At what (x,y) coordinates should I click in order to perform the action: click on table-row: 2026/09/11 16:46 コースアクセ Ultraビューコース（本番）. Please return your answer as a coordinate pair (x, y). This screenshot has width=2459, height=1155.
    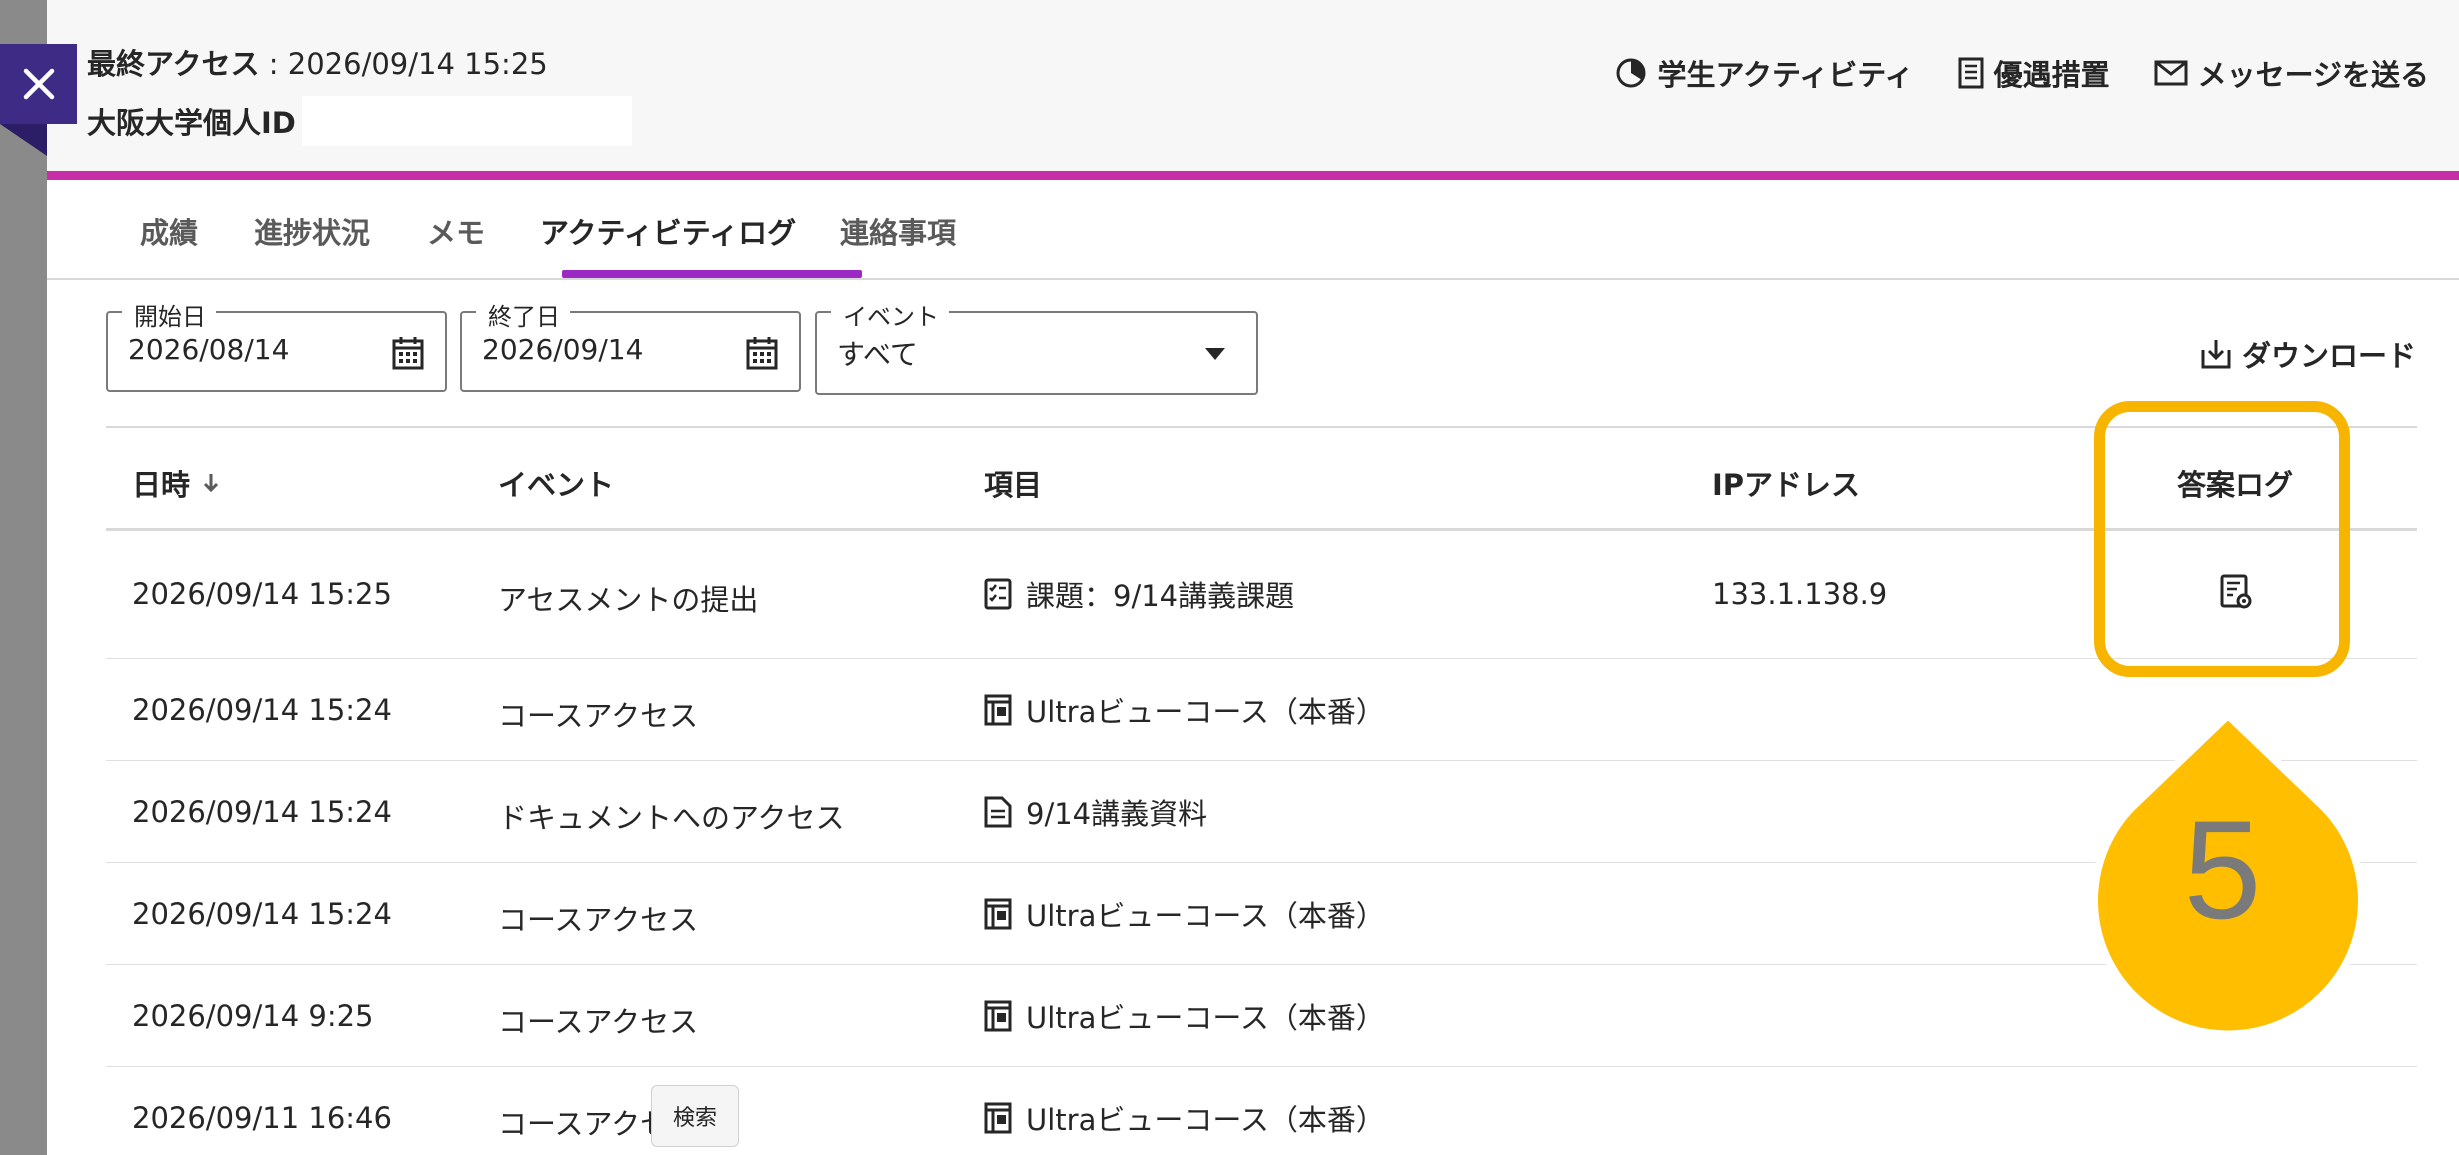
    Looking at the image, I should click on (1261, 1111).